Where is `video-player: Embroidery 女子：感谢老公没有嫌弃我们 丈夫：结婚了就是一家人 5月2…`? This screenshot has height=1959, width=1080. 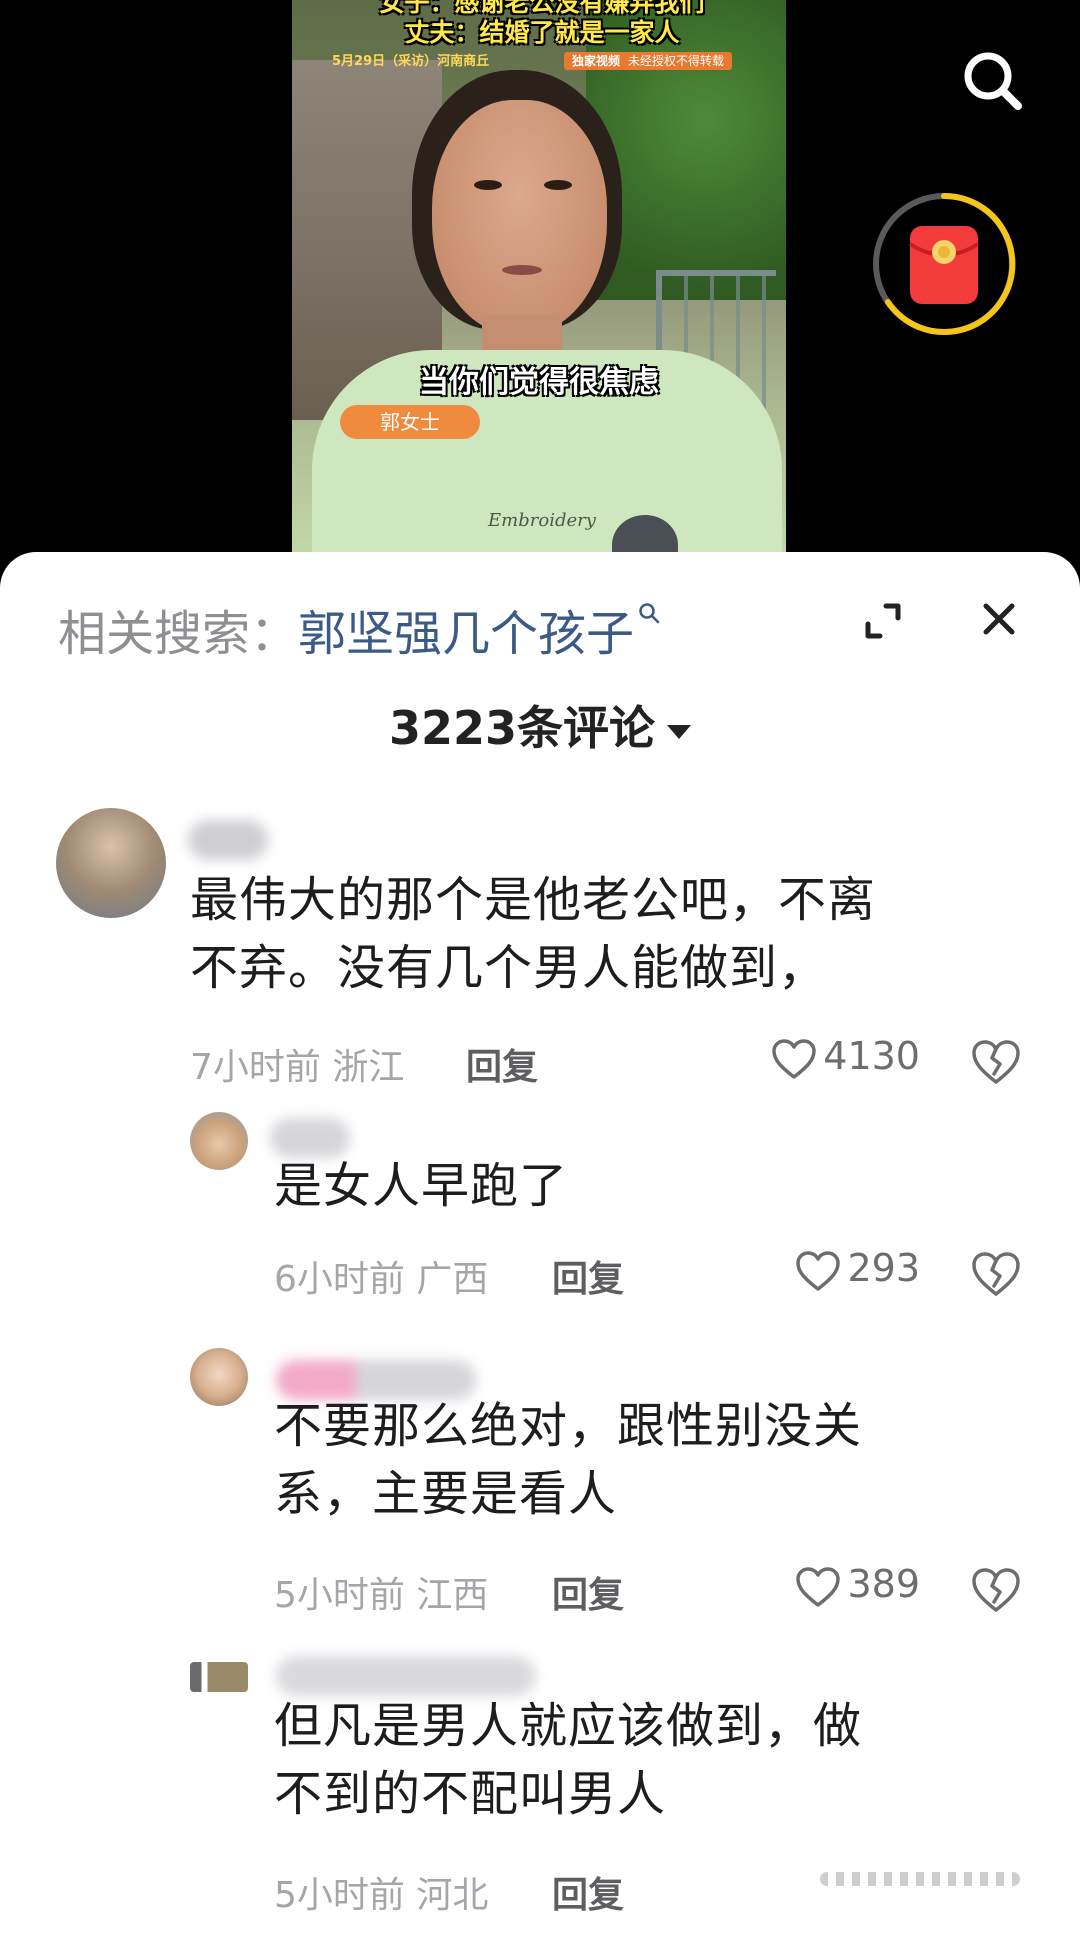
video-player: Embroidery 女子：感谢老公没有嫌弃我们 丈夫：结婚了就是一家人 5月2… is located at coordinates (539, 280).